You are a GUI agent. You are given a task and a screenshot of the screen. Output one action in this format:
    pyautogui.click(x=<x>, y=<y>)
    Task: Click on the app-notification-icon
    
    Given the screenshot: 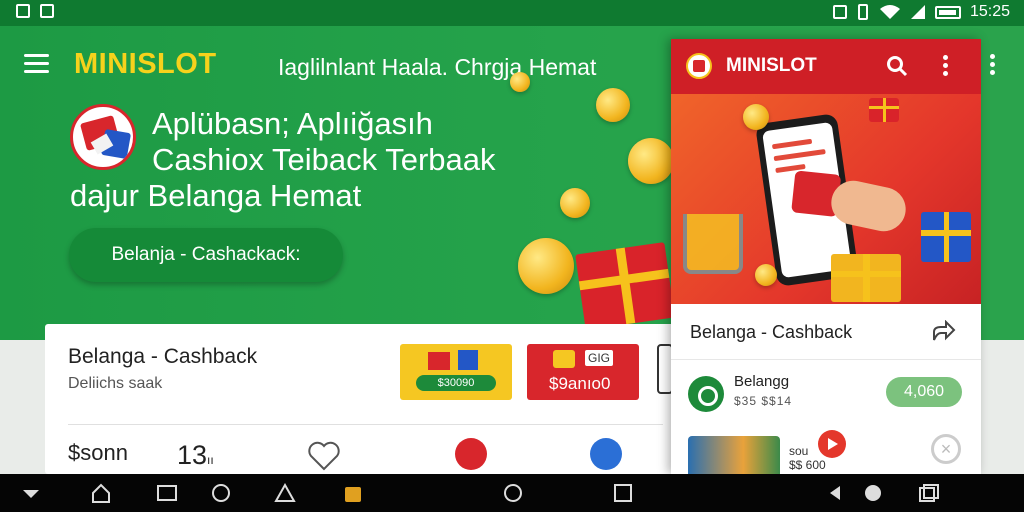 What is the action you would take?
    pyautogui.click(x=23, y=11)
    